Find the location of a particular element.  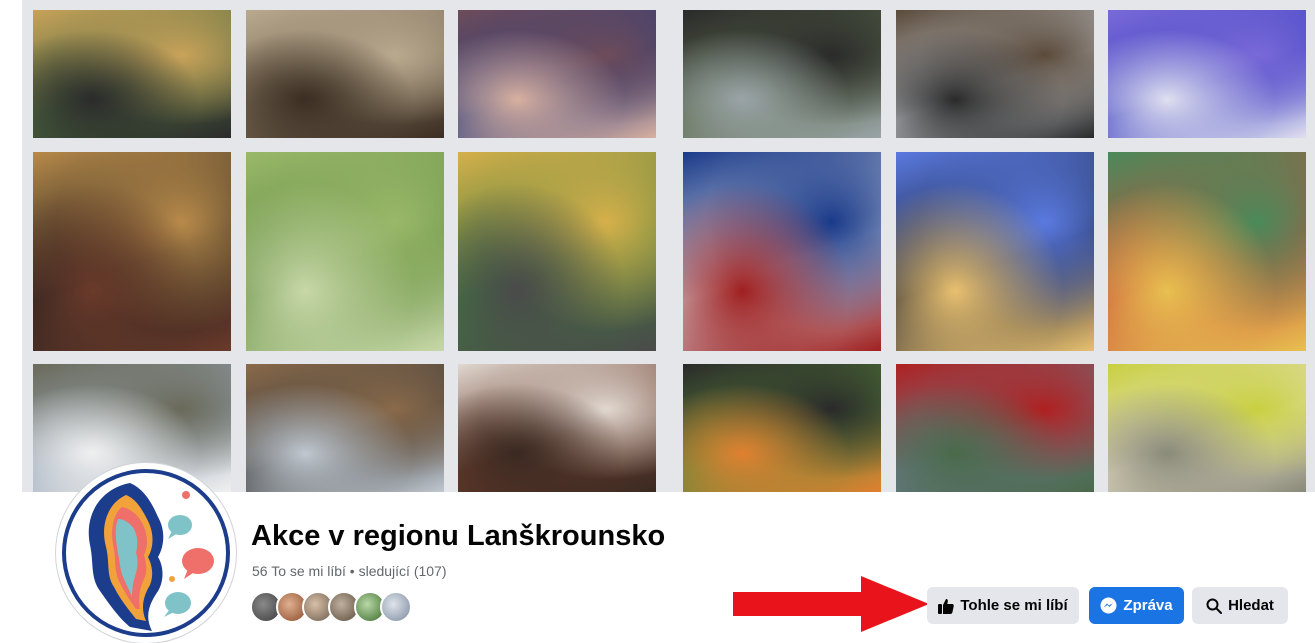

avatar is located at coordinates (396, 607).